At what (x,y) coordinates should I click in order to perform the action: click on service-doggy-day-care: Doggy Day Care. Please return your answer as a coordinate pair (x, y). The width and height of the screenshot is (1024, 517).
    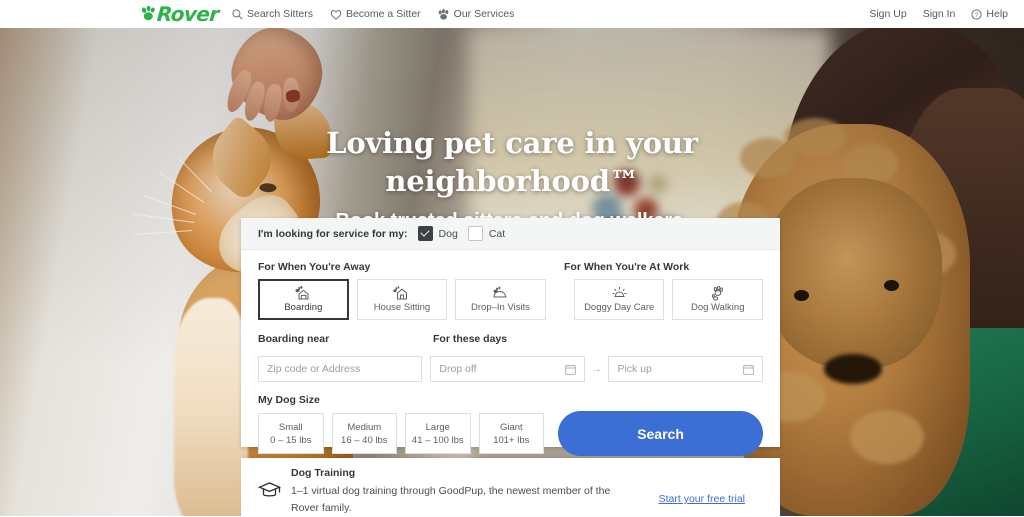
    Looking at the image, I should click on (619, 299).